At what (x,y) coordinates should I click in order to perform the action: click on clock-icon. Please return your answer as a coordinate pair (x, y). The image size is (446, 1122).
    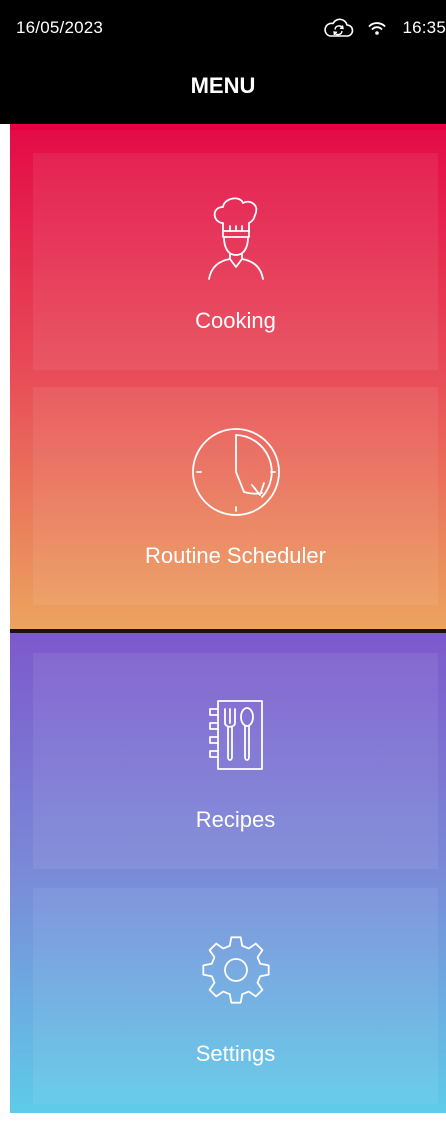
    Looking at the image, I should click on (235, 472).